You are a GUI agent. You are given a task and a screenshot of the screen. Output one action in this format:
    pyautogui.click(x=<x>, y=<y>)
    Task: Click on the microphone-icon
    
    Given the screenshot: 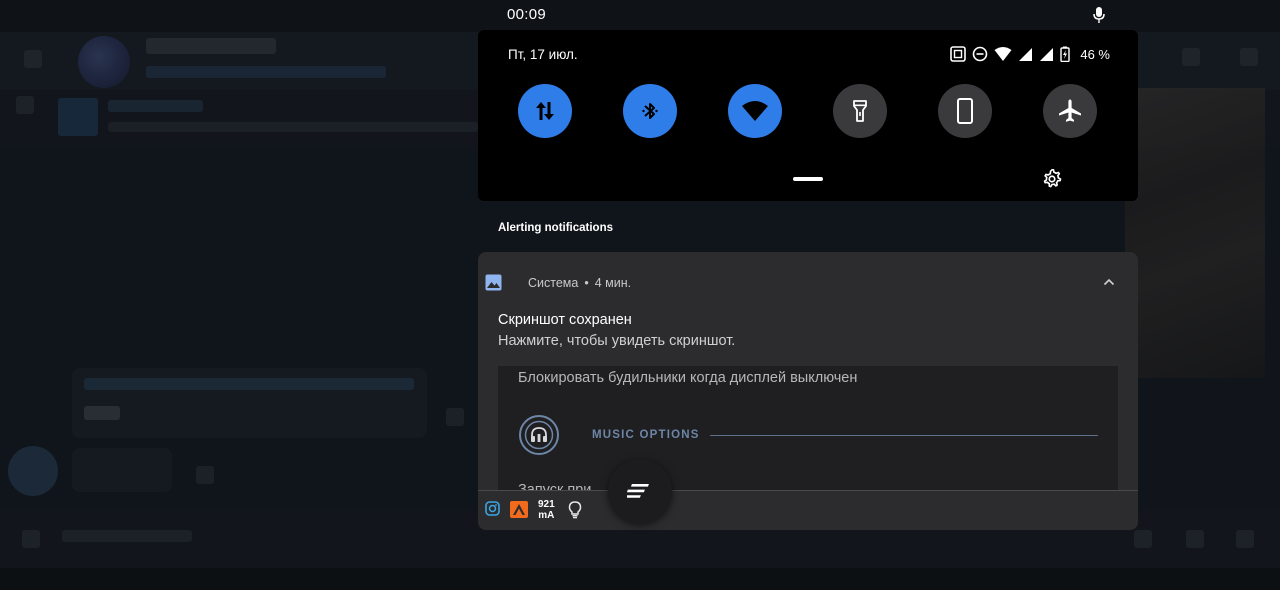 What is the action you would take?
    pyautogui.click(x=1099, y=15)
    